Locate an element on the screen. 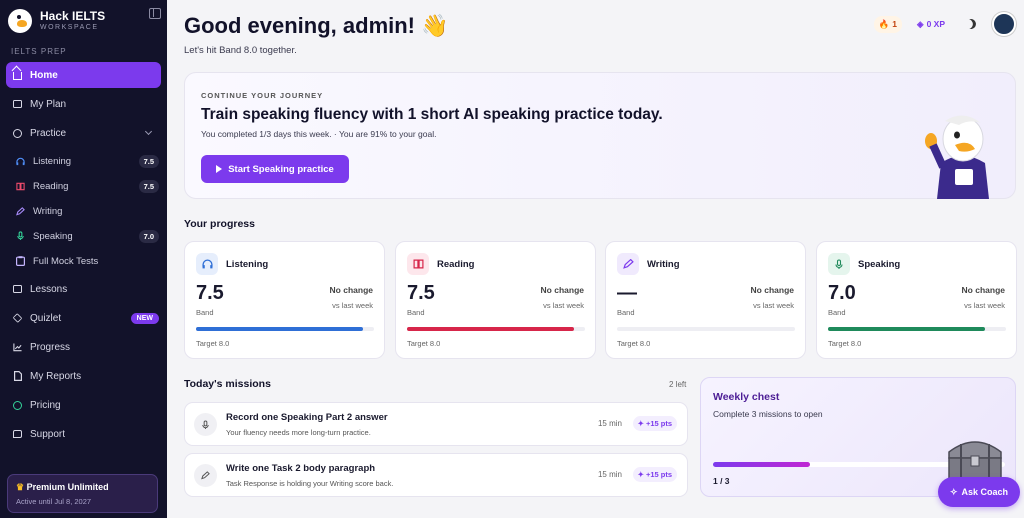 This screenshot has width=1024, height=518. sidebar-item-label: Support is located at coordinates (48, 434).